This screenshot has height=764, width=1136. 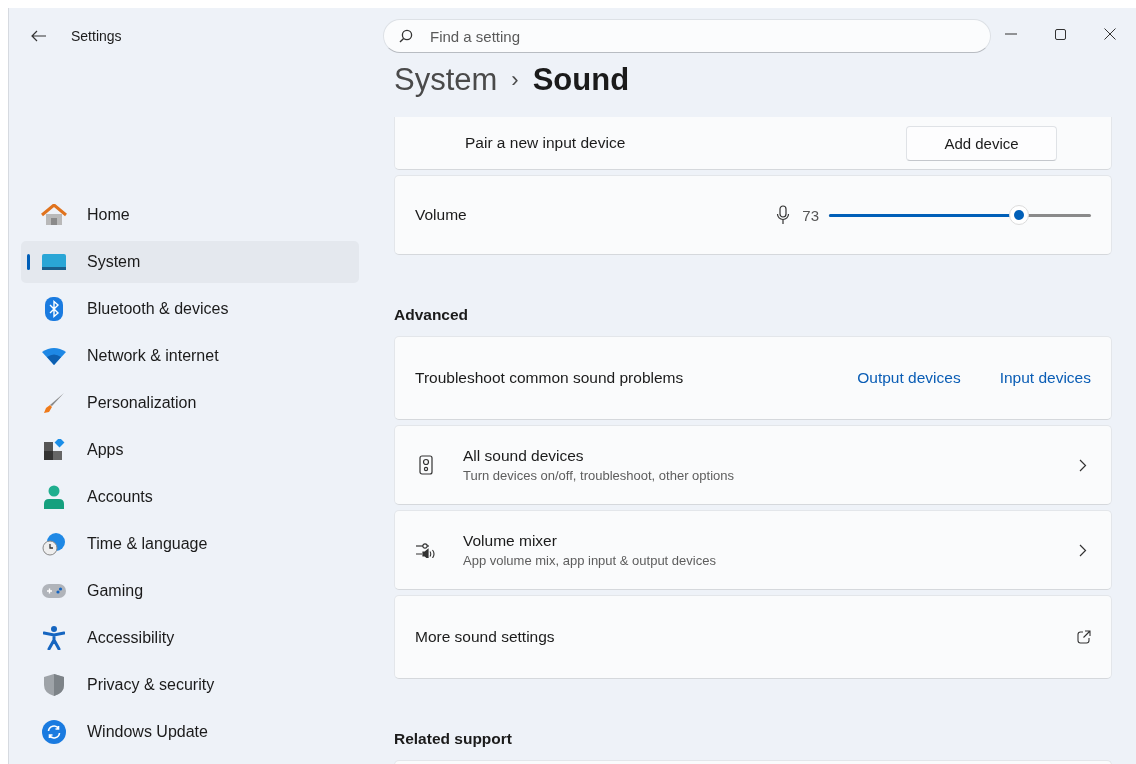 I want to click on volume-slider, so click(x=960, y=215).